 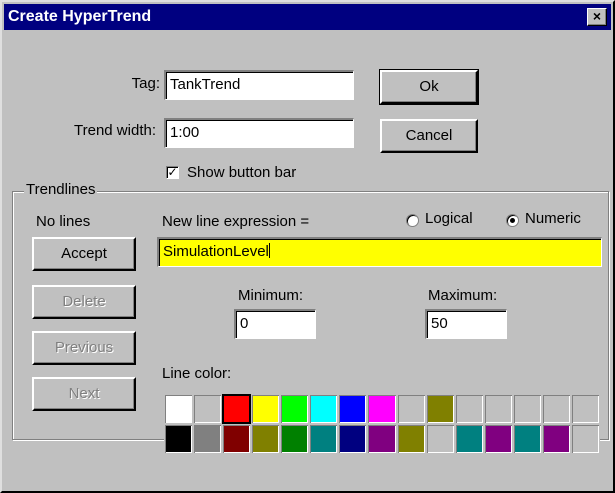 What do you see at coordinates (185, 132) in the screenshot?
I see `trend-width-value: 1:00` at bounding box center [185, 132].